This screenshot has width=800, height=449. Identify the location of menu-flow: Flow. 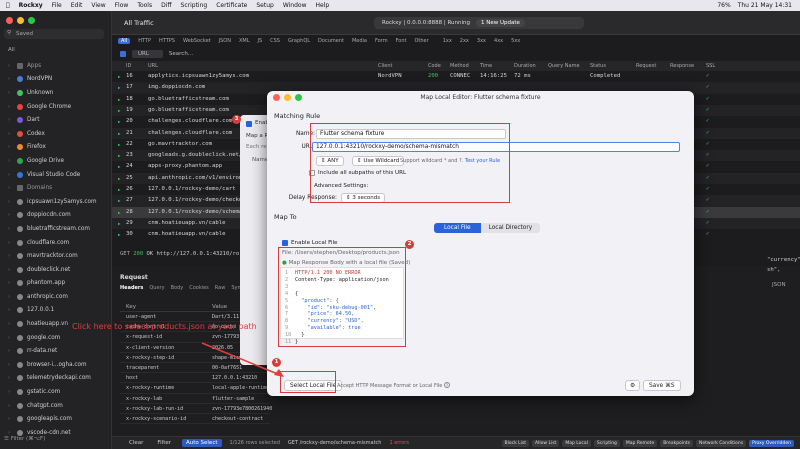
(122, 5).